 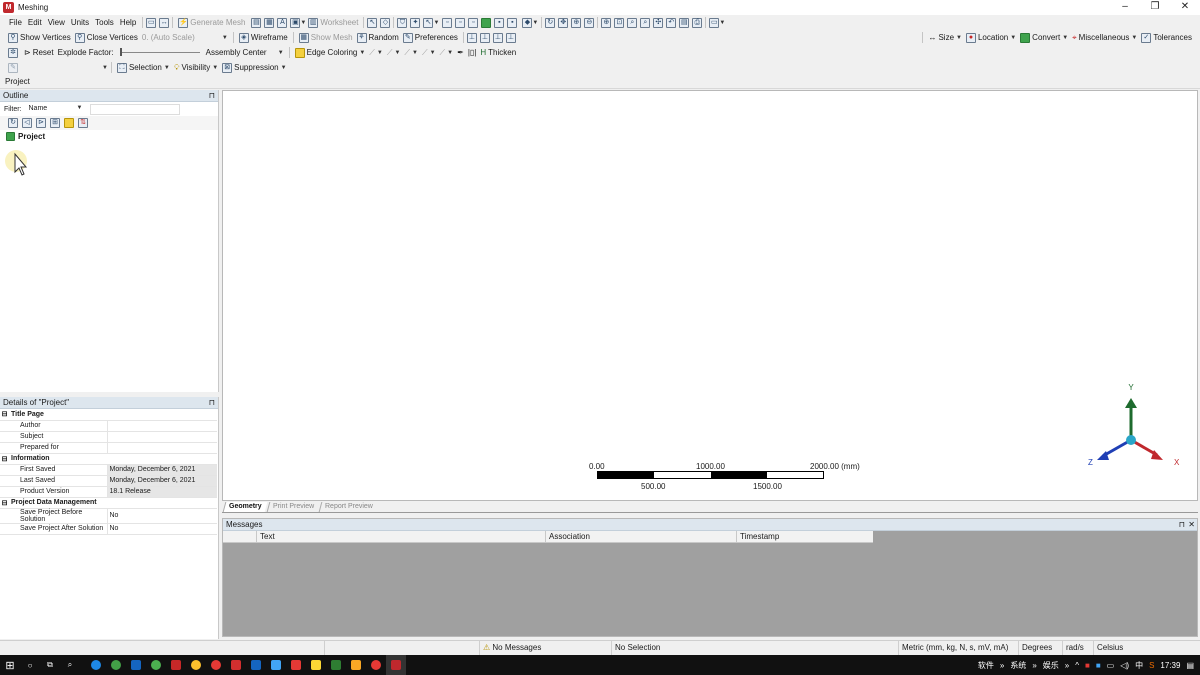 What do you see at coordinates (128, 22) in the screenshot?
I see `menu-help: Help` at bounding box center [128, 22].